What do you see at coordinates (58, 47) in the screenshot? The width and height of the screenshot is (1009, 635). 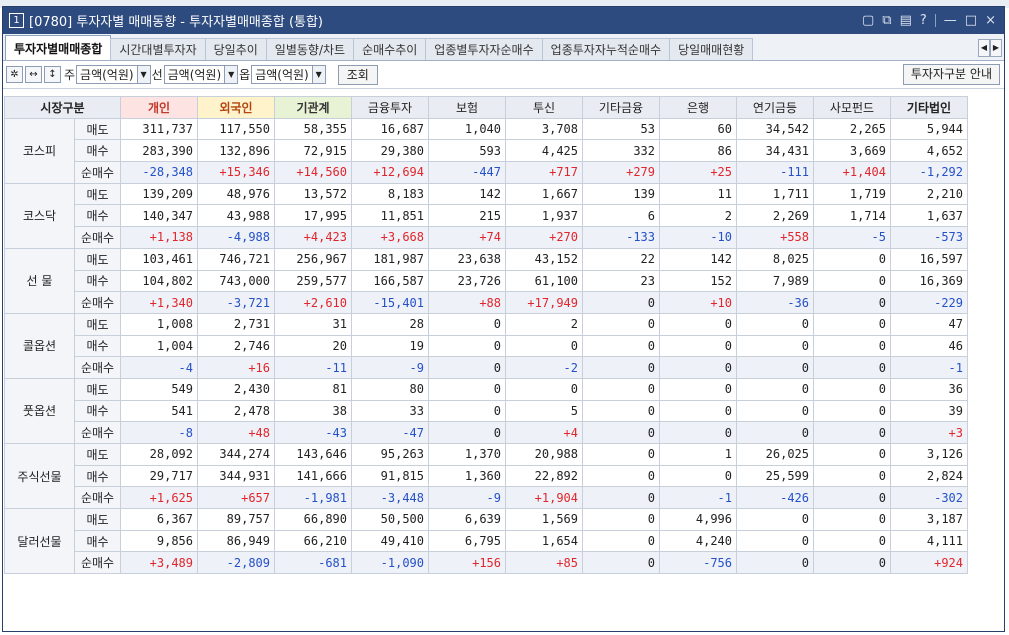 I see `tab-investor-summary: 투자자별매매종합` at bounding box center [58, 47].